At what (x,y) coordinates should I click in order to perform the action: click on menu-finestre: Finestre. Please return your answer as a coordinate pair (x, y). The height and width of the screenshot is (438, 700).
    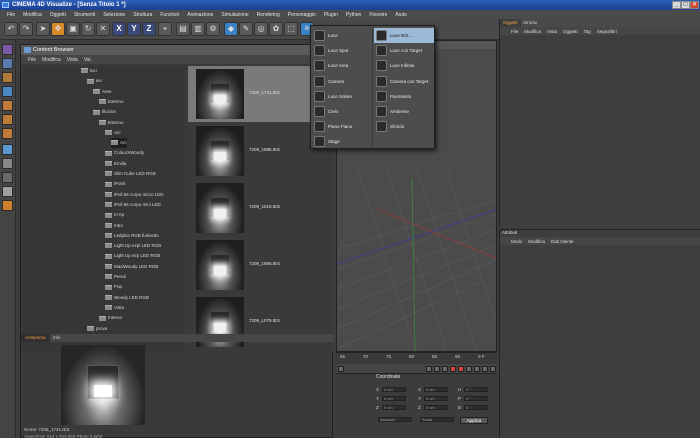
    Looking at the image, I should click on (378, 15).